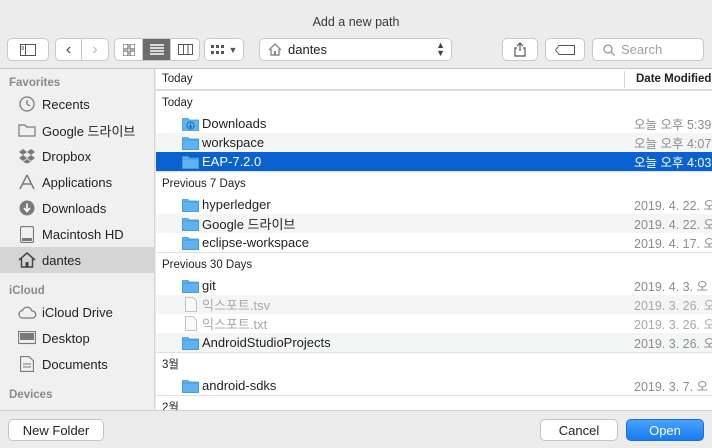  I want to click on column-header: Today Date Modified, so click(434, 79).